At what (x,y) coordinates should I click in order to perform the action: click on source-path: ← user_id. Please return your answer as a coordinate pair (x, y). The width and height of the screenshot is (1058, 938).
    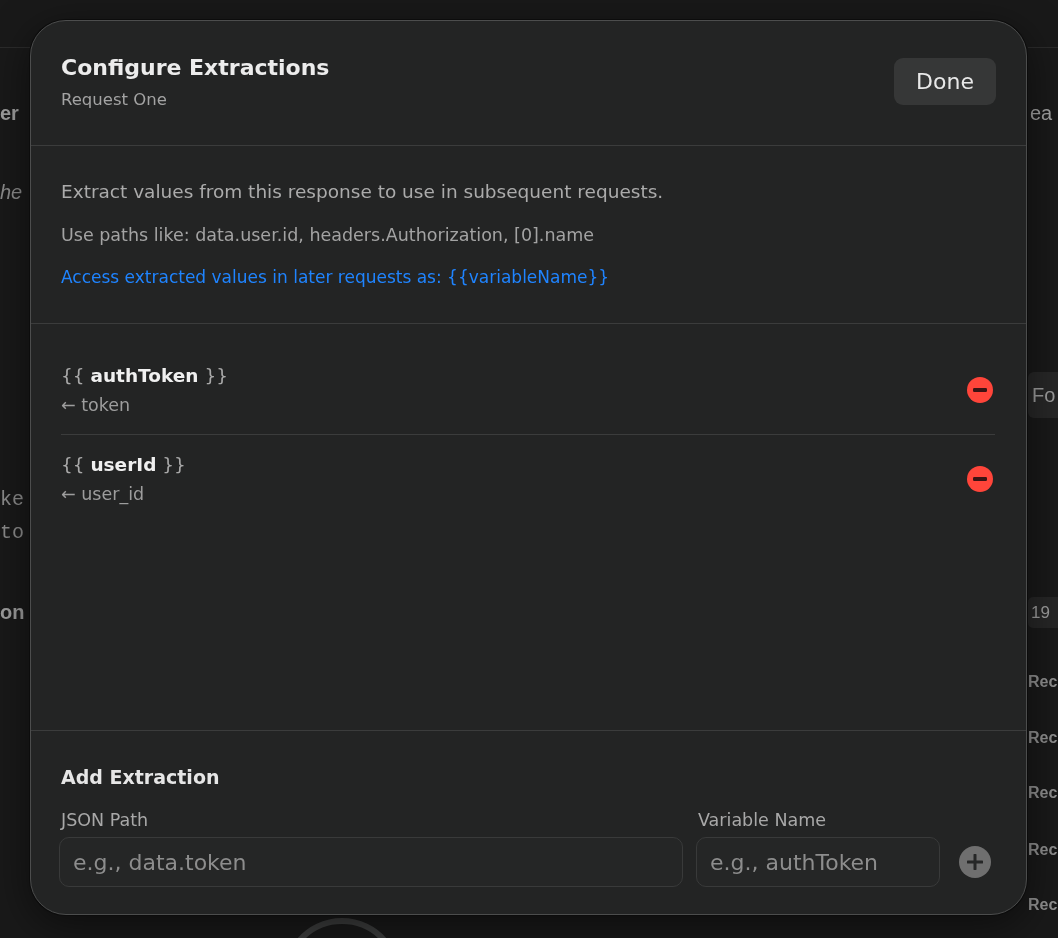
    Looking at the image, I should click on (103, 494).